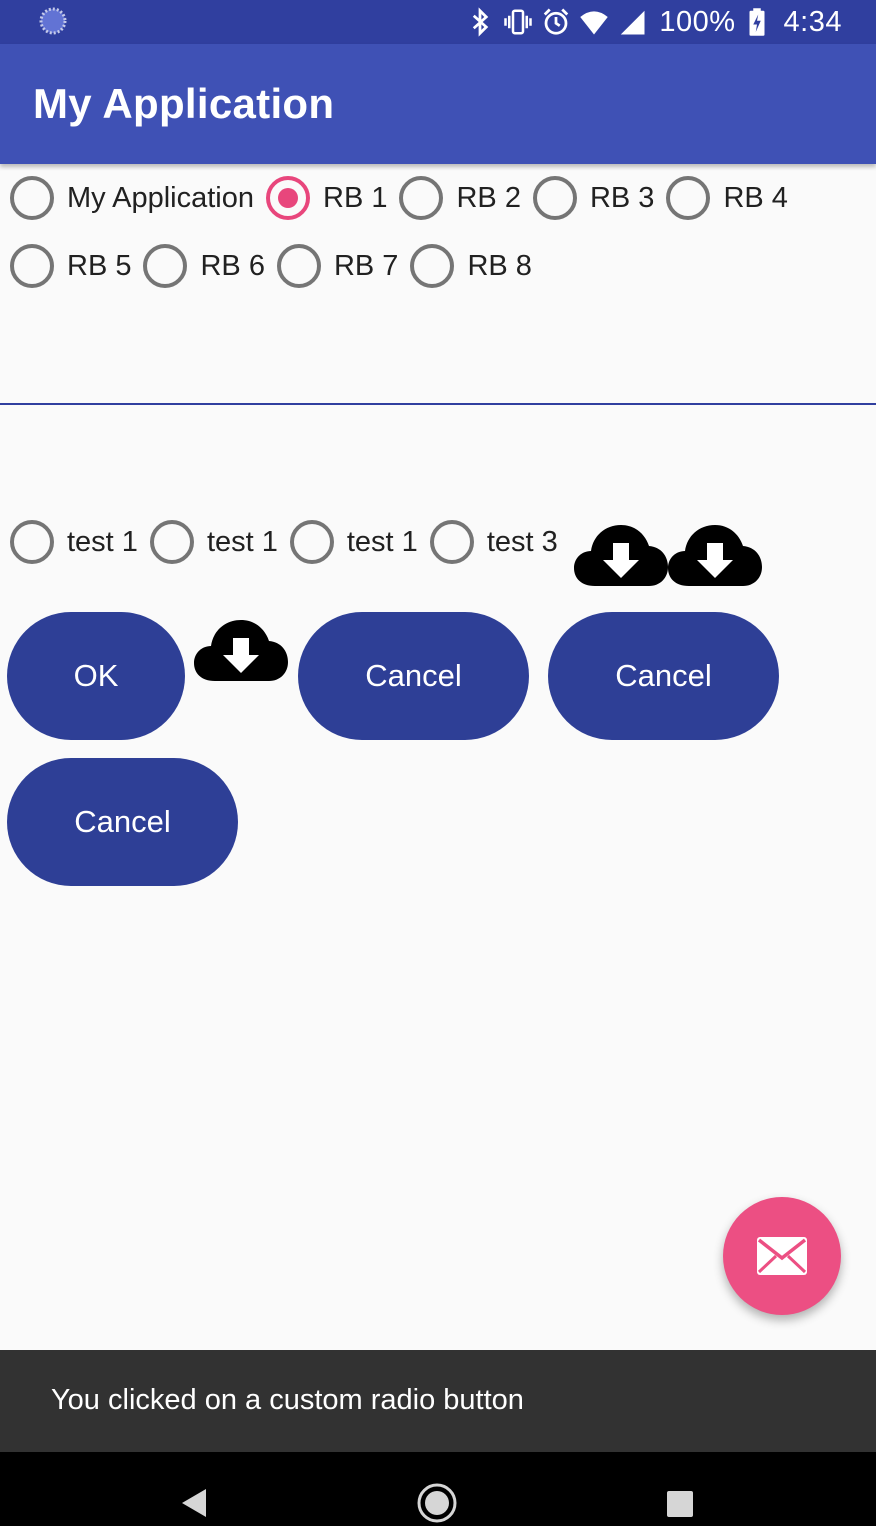 This screenshot has width=876, height=1526. What do you see at coordinates (488, 197) in the screenshot?
I see `radio-label: RB 2` at bounding box center [488, 197].